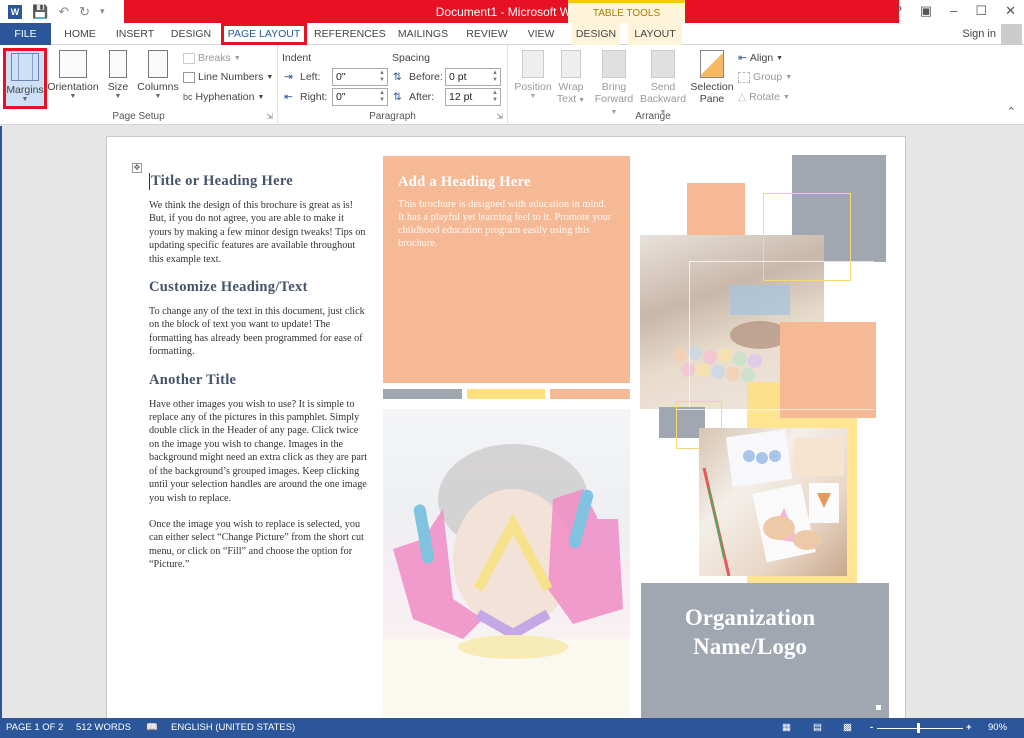 This screenshot has height=738, width=1024. What do you see at coordinates (135, 34) in the screenshot?
I see `tab-insert: INSERT` at bounding box center [135, 34].